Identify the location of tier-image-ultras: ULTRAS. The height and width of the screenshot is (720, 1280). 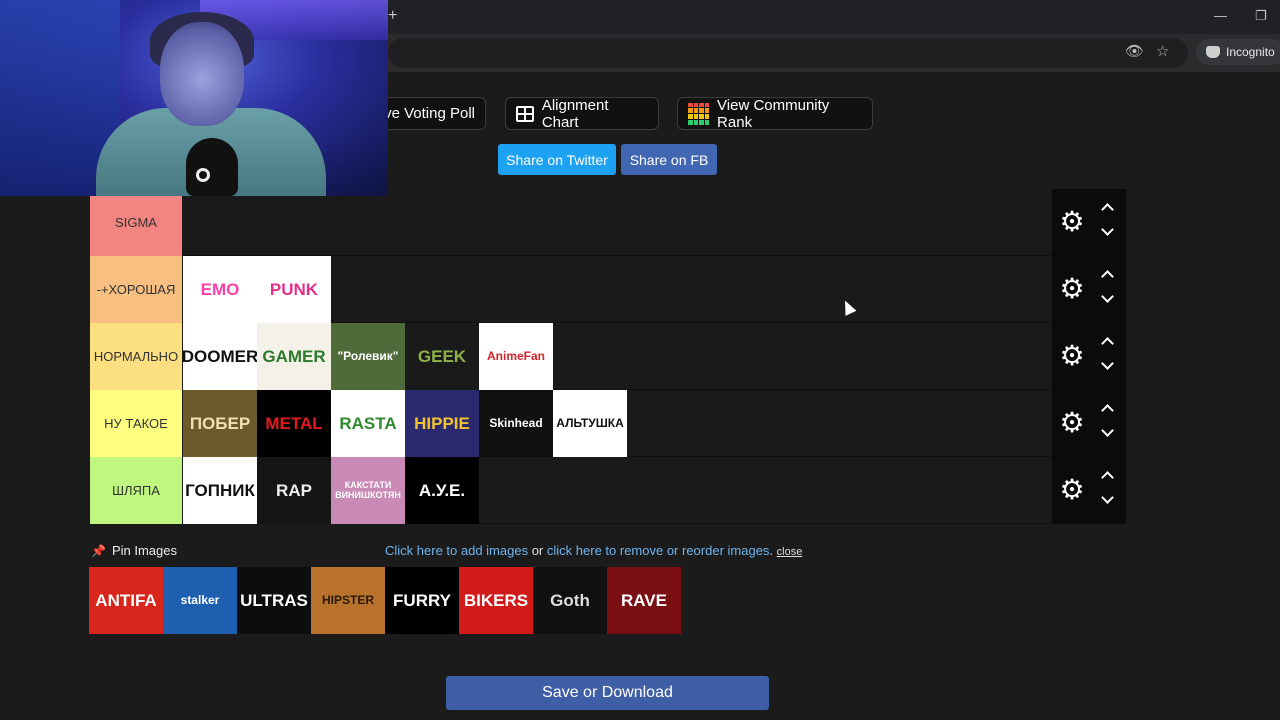
(274, 600).